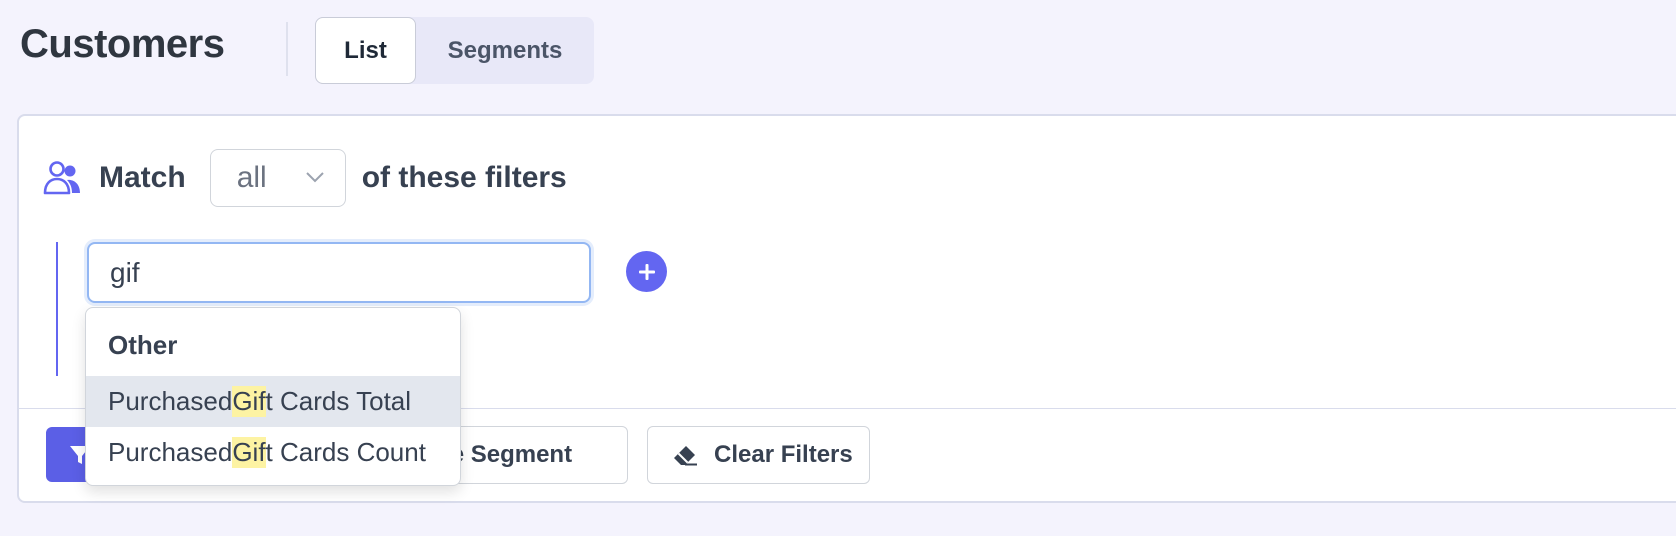  I want to click on view-tabs: List Segments, so click(454, 50).